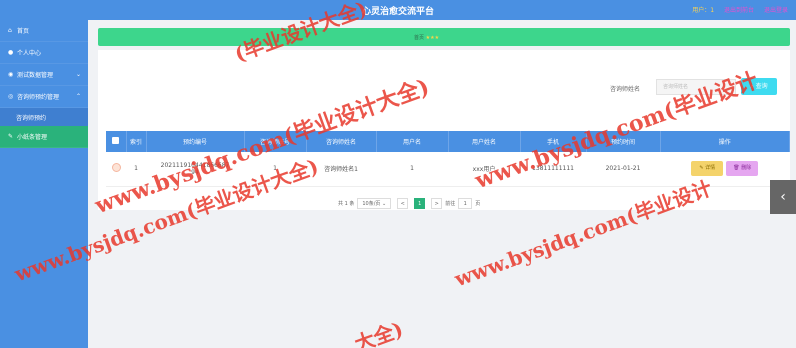  What do you see at coordinates (450, 203) in the screenshot?
I see `goto-label: 前往` at bounding box center [450, 203].